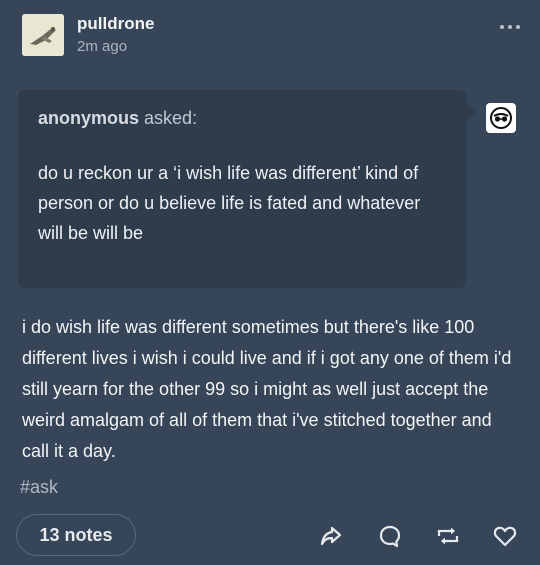 The width and height of the screenshot is (540, 565). I want to click on more-dots-icon, so click(511, 27).